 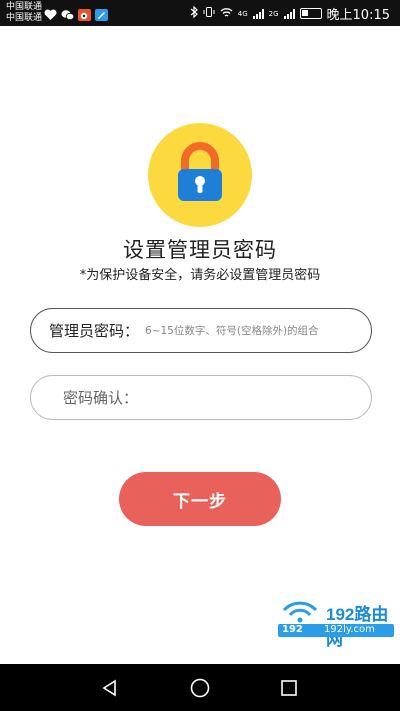 What do you see at coordinates (94, 331) in the screenshot?
I see `admin-password-label: 管理员密码：` at bounding box center [94, 331].